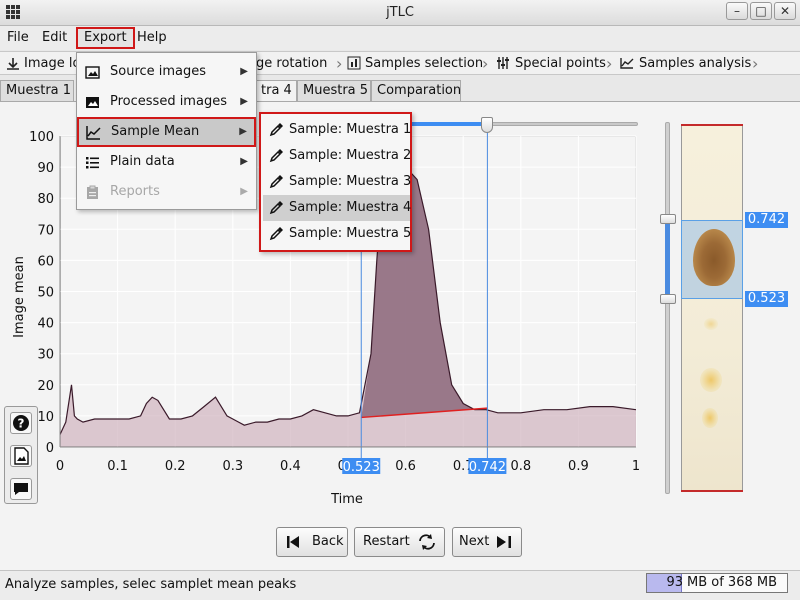 Image resolution: width=800 pixels, height=600 pixels. What do you see at coordinates (712, 491) in the screenshot?
I see `origin-line` at bounding box center [712, 491].